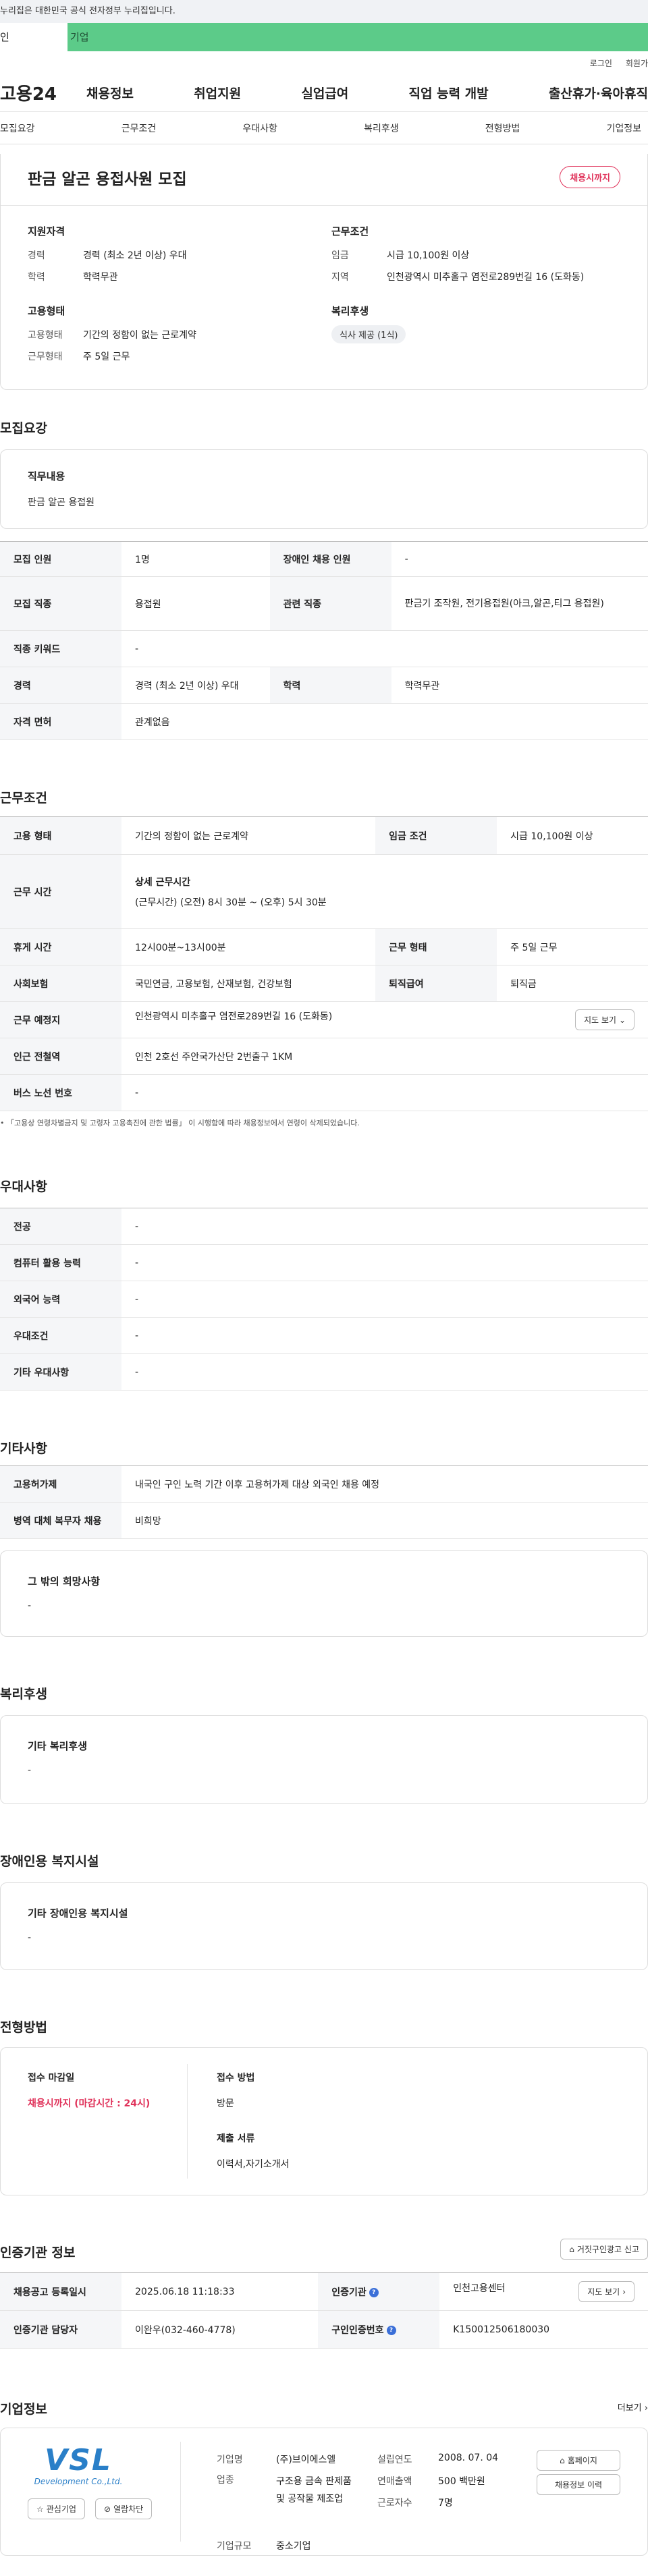 This screenshot has width=648, height=2576. What do you see at coordinates (56, 2508) in the screenshot?
I see `favorite-button: ☆ 관심기업` at bounding box center [56, 2508].